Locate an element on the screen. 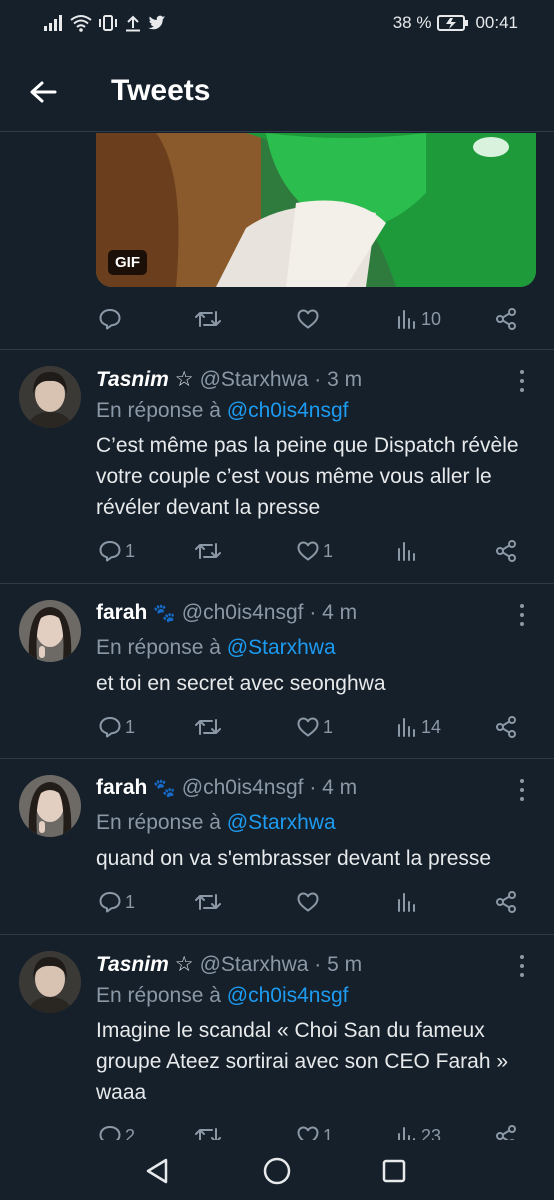 The height and width of the screenshot is (1200, 554). reply-prefix: En réponse à is located at coordinates (158, 410).